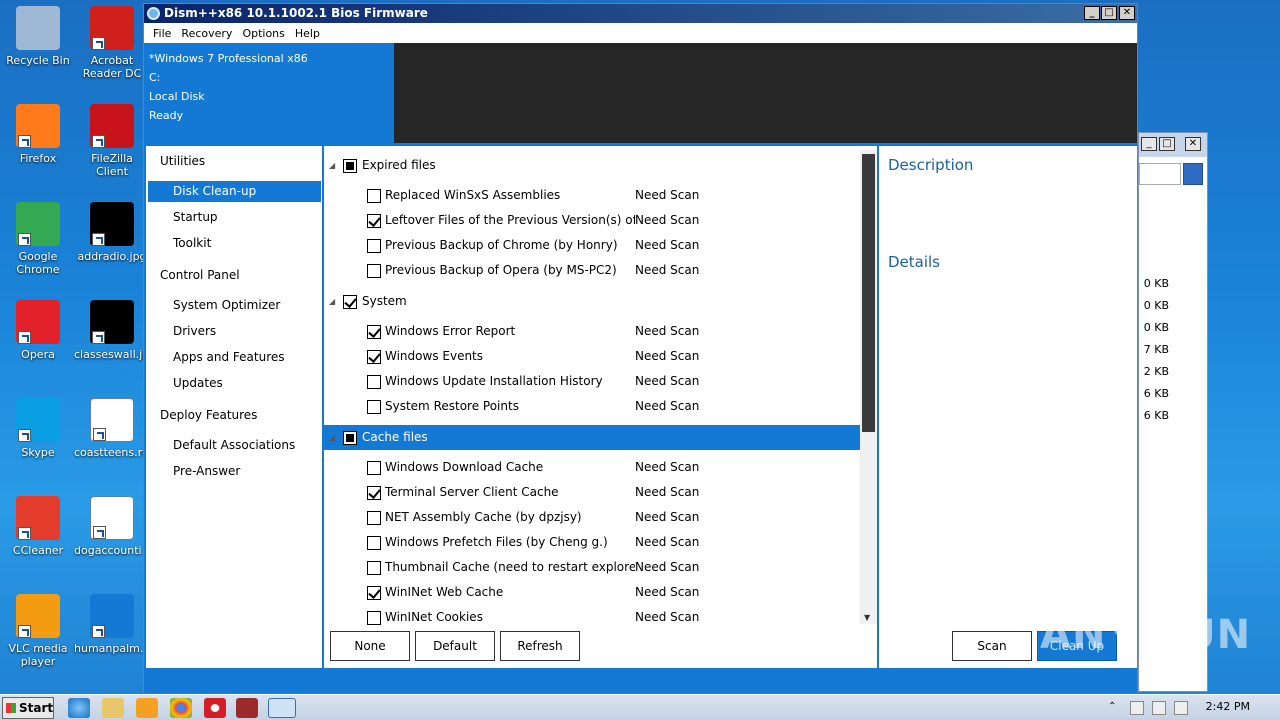  I want to click on nav-item: Default Associations, so click(234, 445).